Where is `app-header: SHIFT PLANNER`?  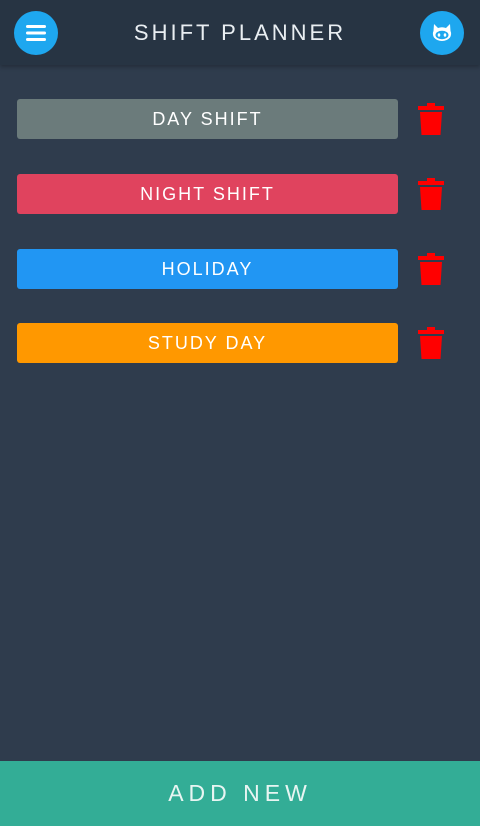 app-header: SHIFT PLANNER is located at coordinates (240, 32).